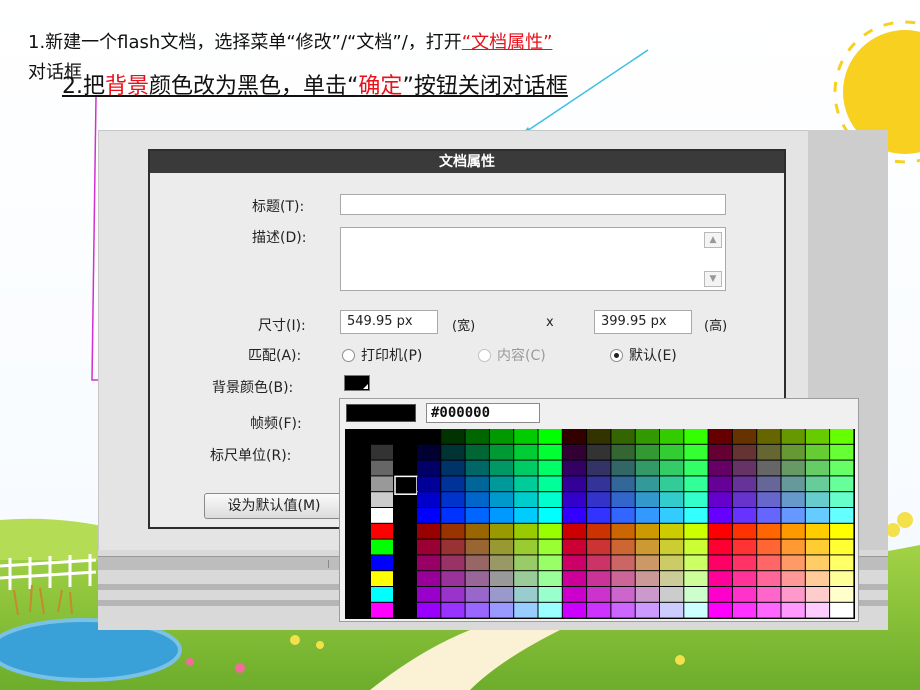 The image size is (920, 690). What do you see at coordinates (512, 355) in the screenshot?
I see `radio-contents: 内容(C)` at bounding box center [512, 355].